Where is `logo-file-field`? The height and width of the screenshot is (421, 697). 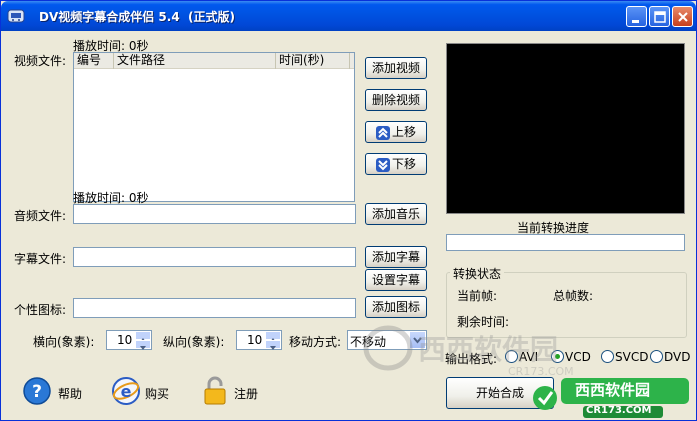 logo-file-field is located at coordinates (214, 308).